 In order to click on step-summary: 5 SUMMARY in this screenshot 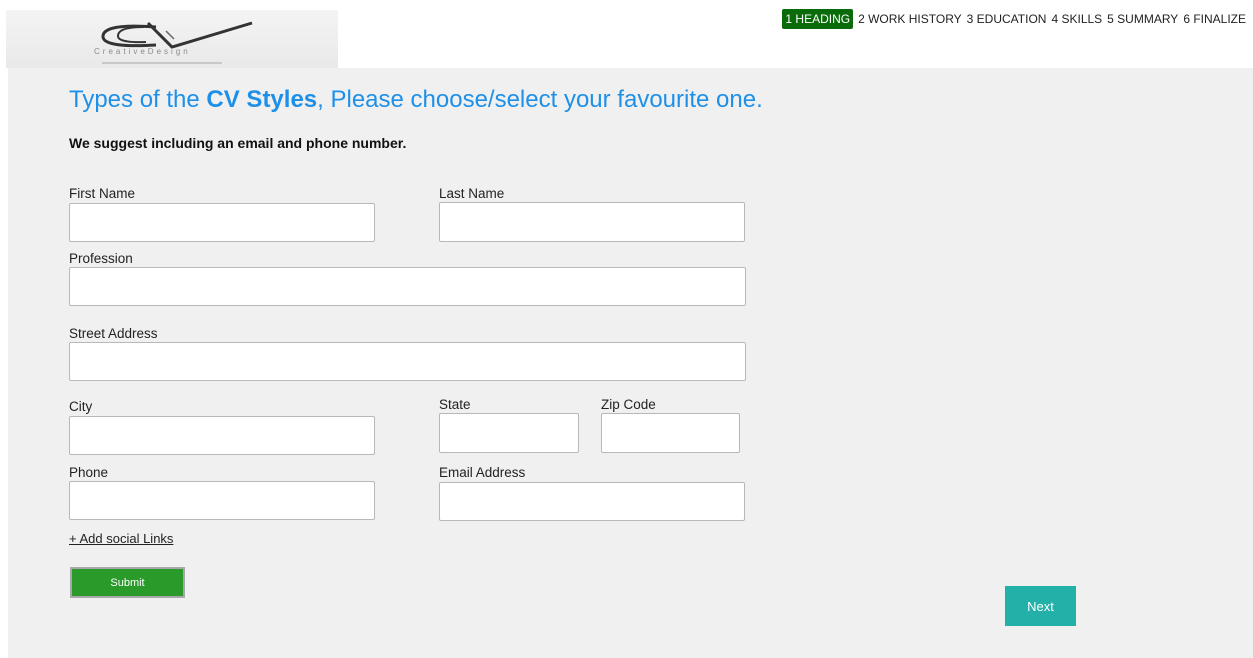, I will do `click(1142, 19)`.